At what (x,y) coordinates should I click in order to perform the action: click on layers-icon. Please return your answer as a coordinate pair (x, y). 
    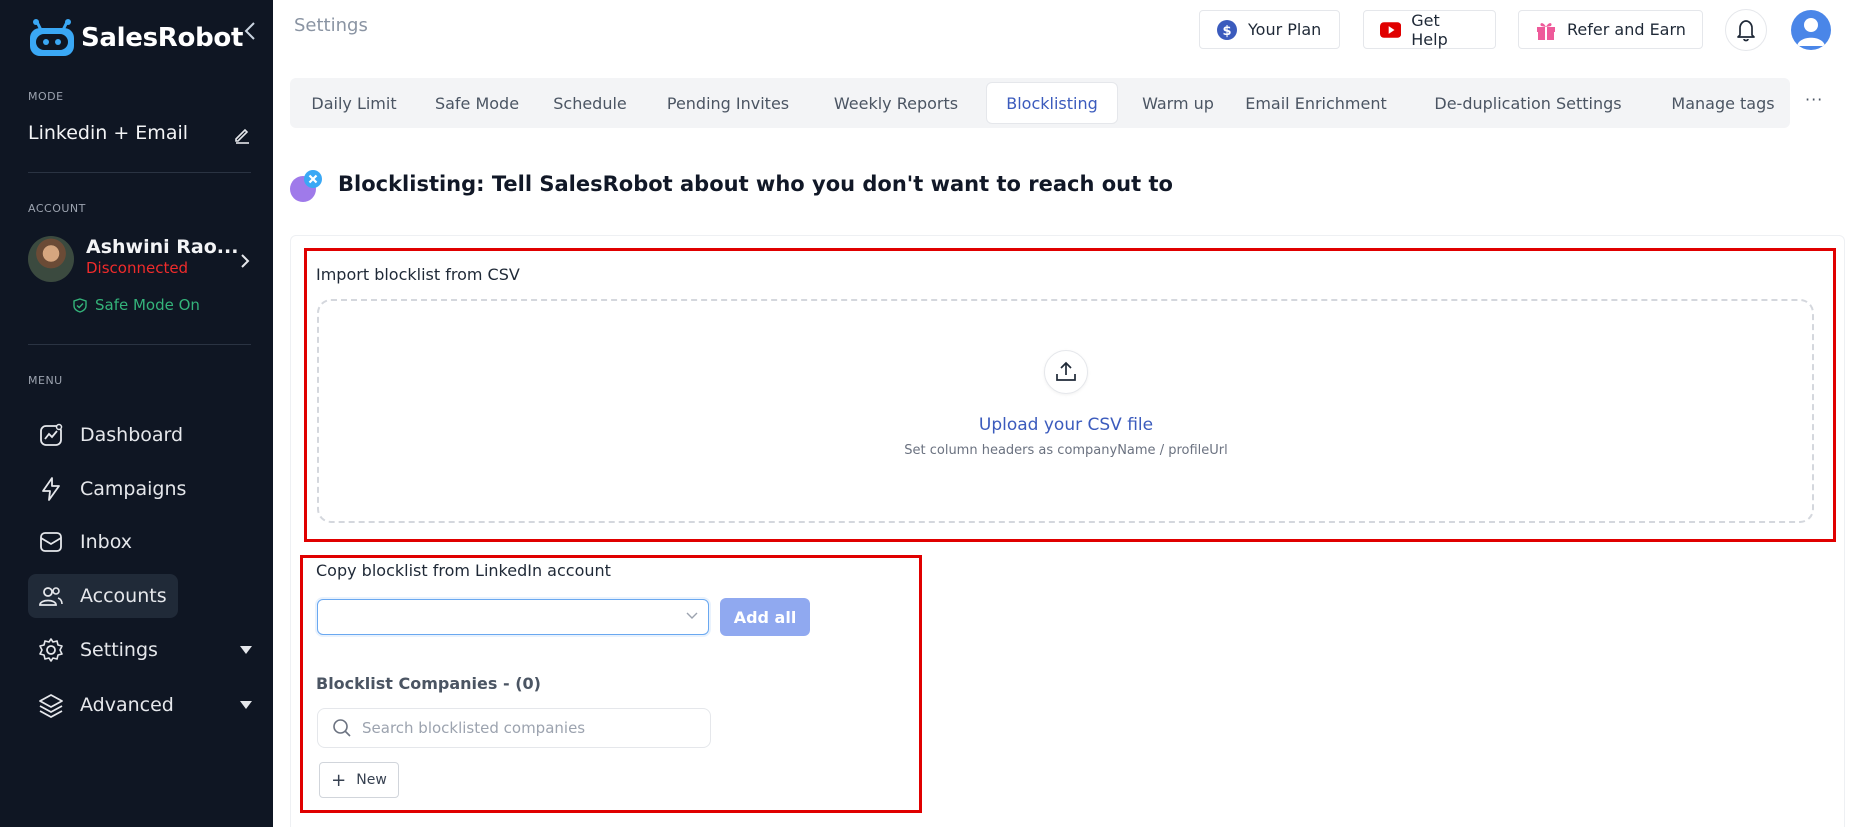
    Looking at the image, I should click on (51, 705).